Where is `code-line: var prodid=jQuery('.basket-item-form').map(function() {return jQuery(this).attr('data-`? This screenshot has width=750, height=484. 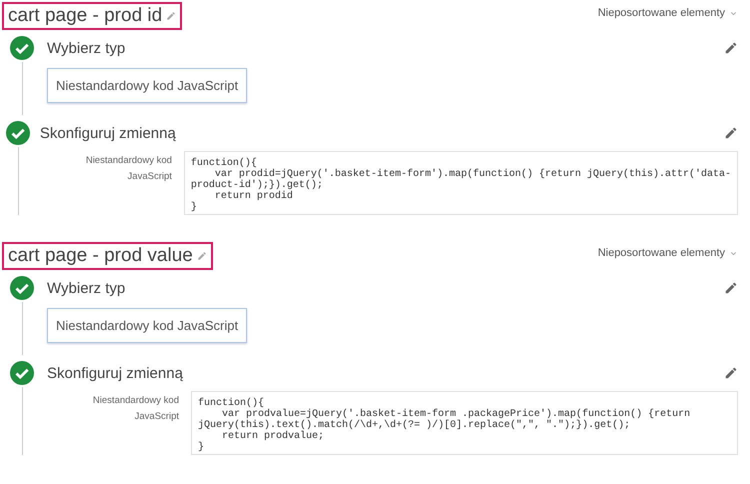
code-line: var prodid=jQuery('.basket-item-form').map(function() {return jQuery(this).attr('data- is located at coordinates (472, 174).